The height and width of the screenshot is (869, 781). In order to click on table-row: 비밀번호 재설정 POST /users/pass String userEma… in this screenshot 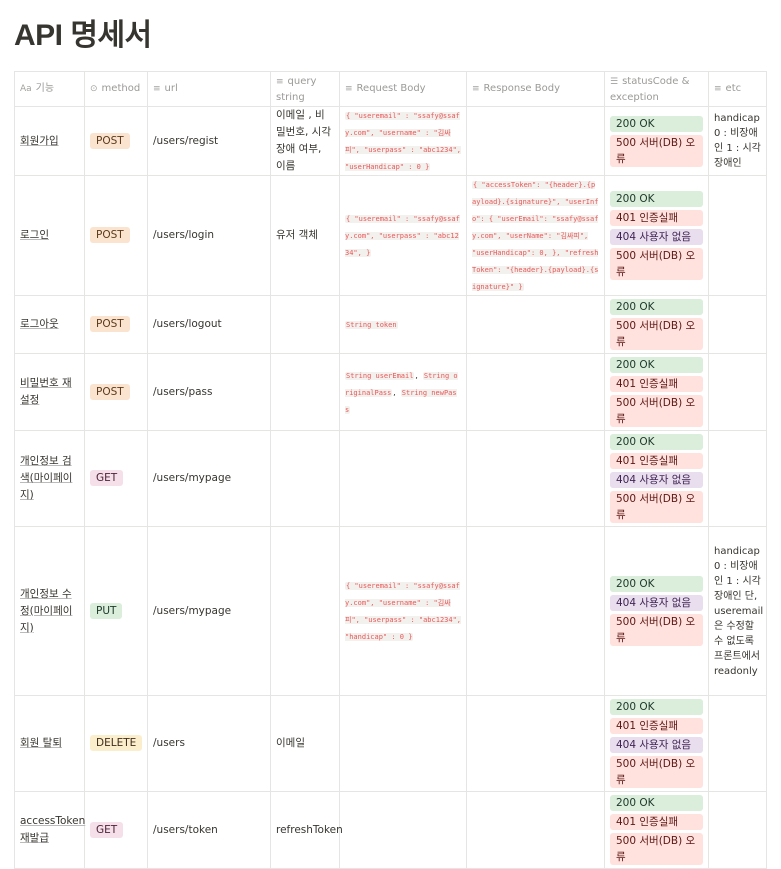, I will do `click(390, 392)`.